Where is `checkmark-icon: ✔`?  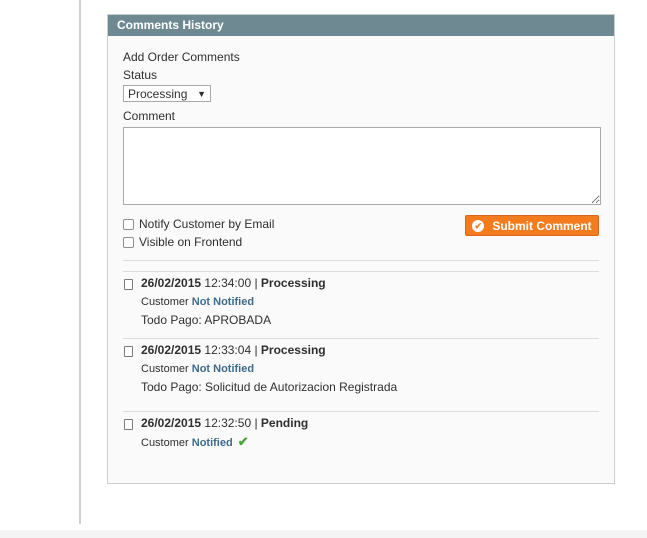
checkmark-icon: ✔ is located at coordinates (243, 441).